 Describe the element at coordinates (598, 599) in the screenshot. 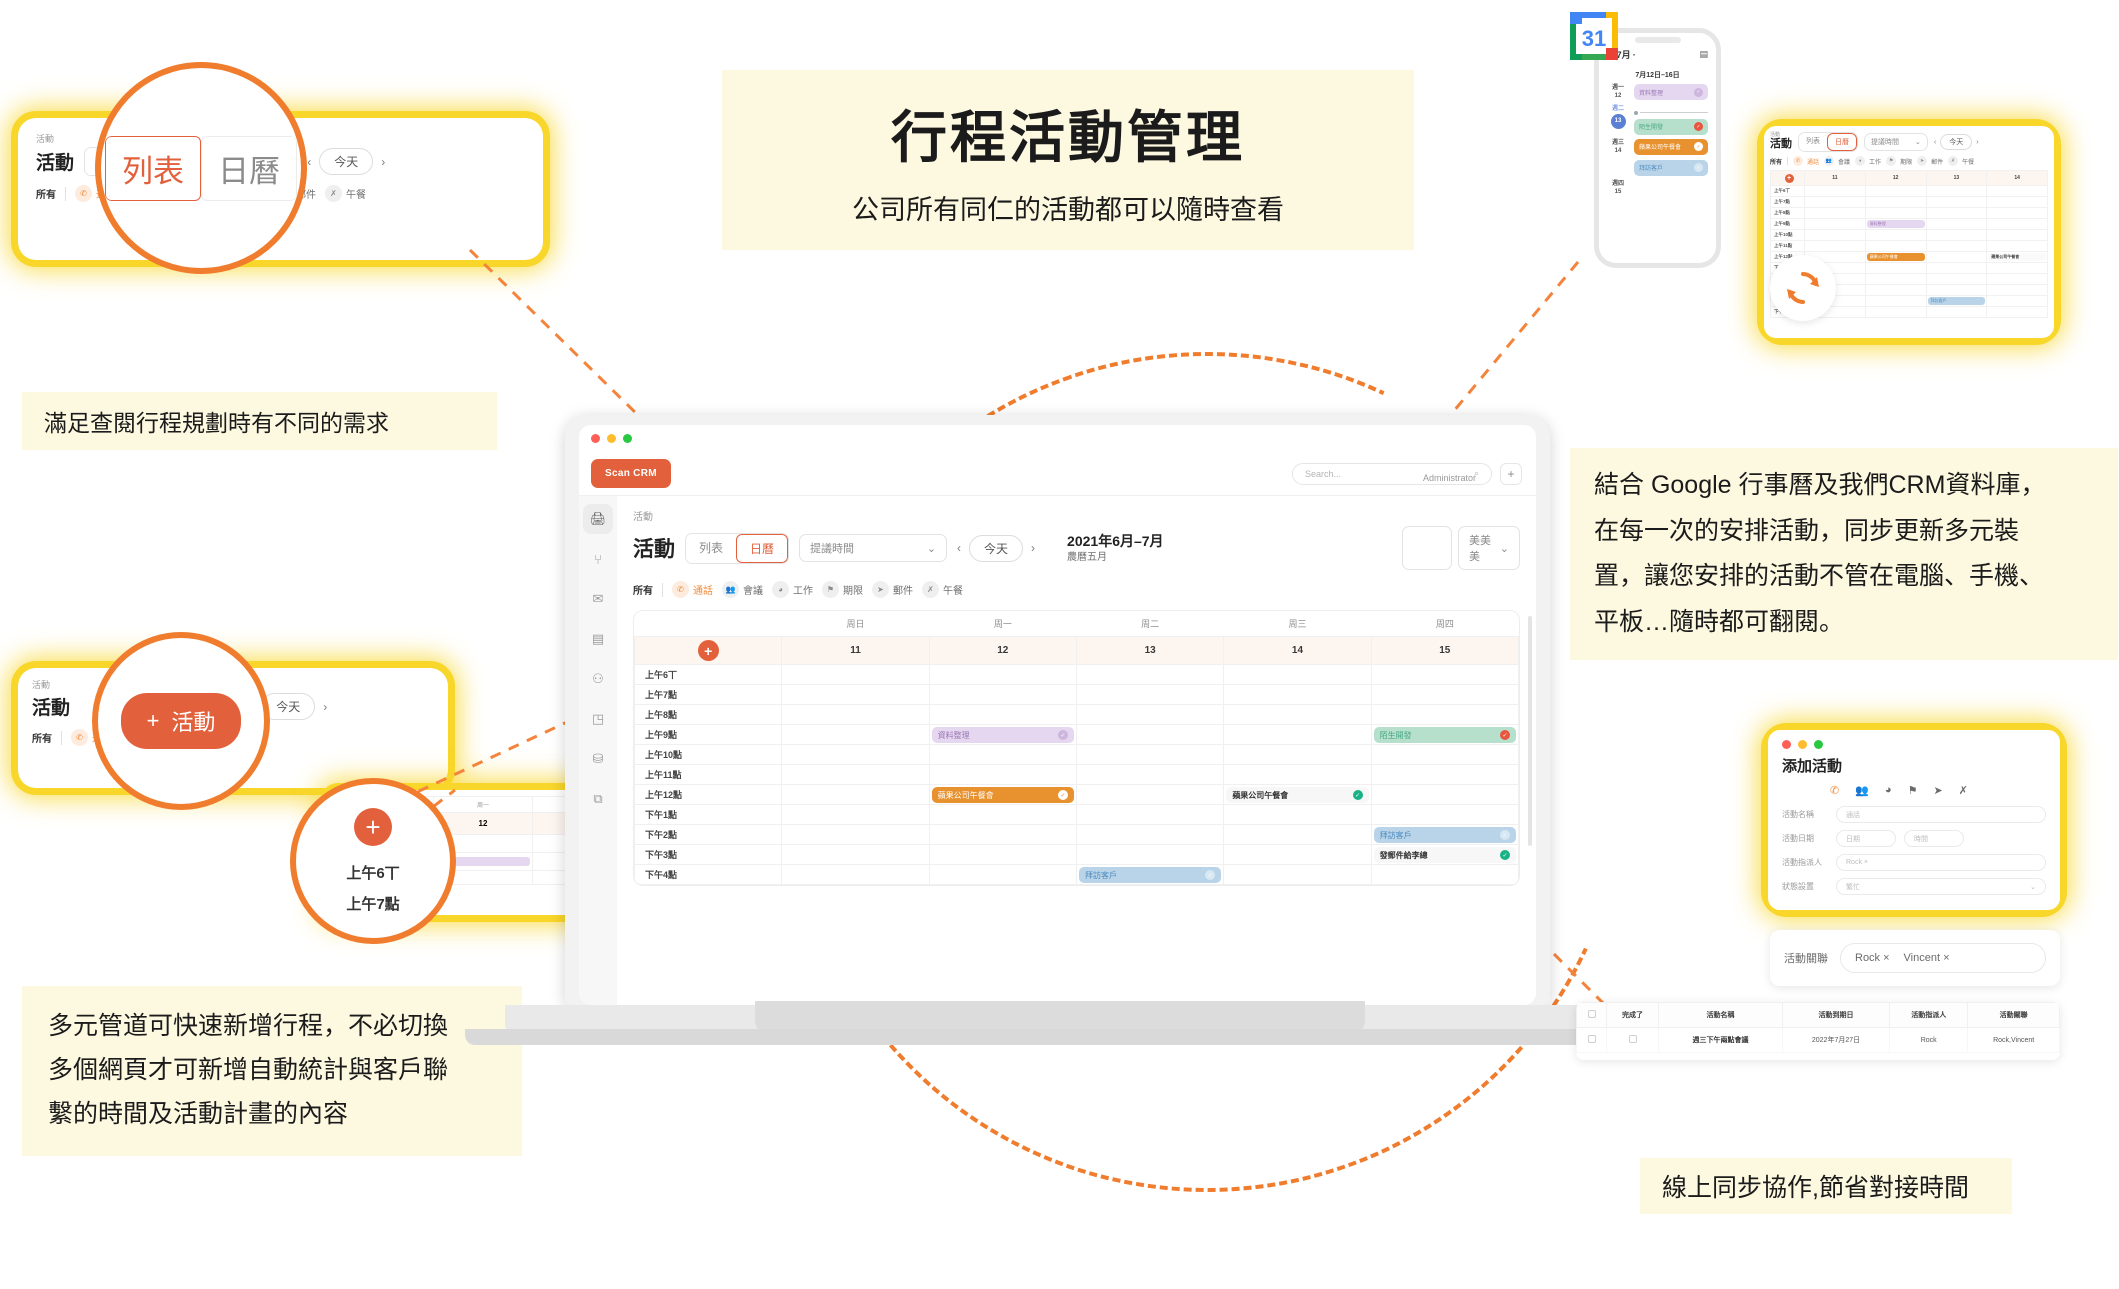

I see `sidebar-item-mail: ✉` at that location.